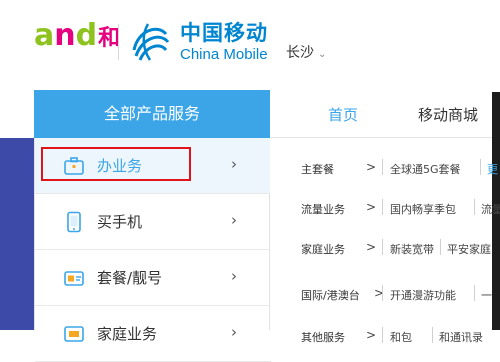  What do you see at coordinates (224, 54) in the screenshot?
I see `china-mobile-name-en: China Mobile` at bounding box center [224, 54].